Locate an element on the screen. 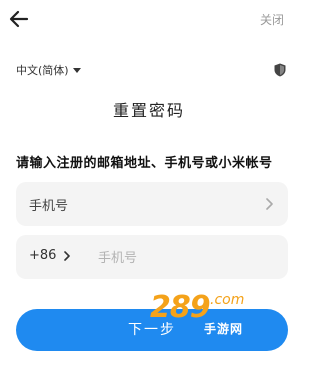  page-subtitle: 请输入注册的邮箱地址、手机号或小米帐号 is located at coordinates (144, 163).